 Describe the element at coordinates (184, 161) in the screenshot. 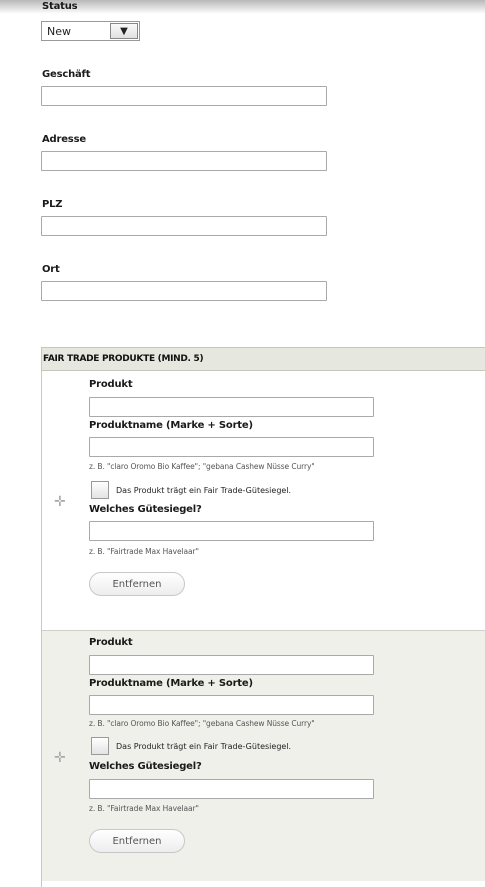

I see `adresse-input` at that location.